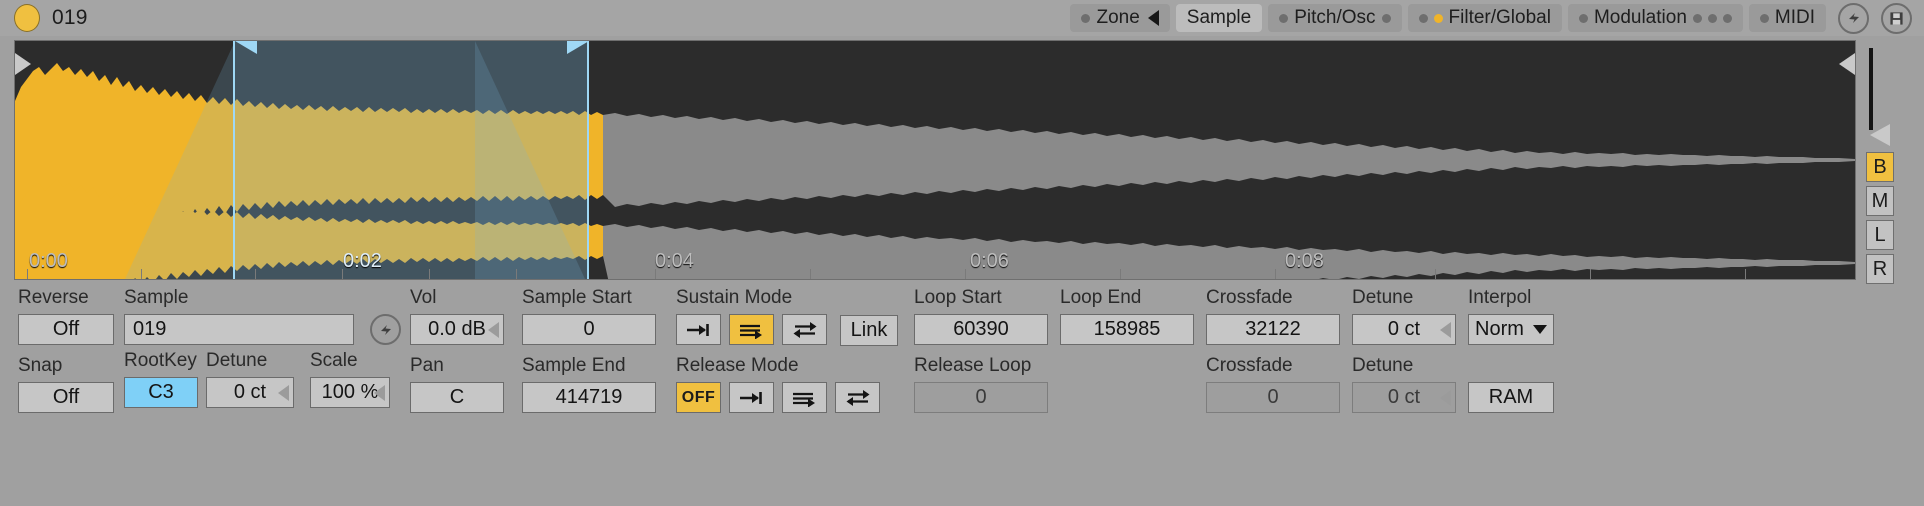 This screenshot has width=1924, height=506. What do you see at coordinates (161, 392) in the screenshot?
I see `rootkey-field: C3` at bounding box center [161, 392].